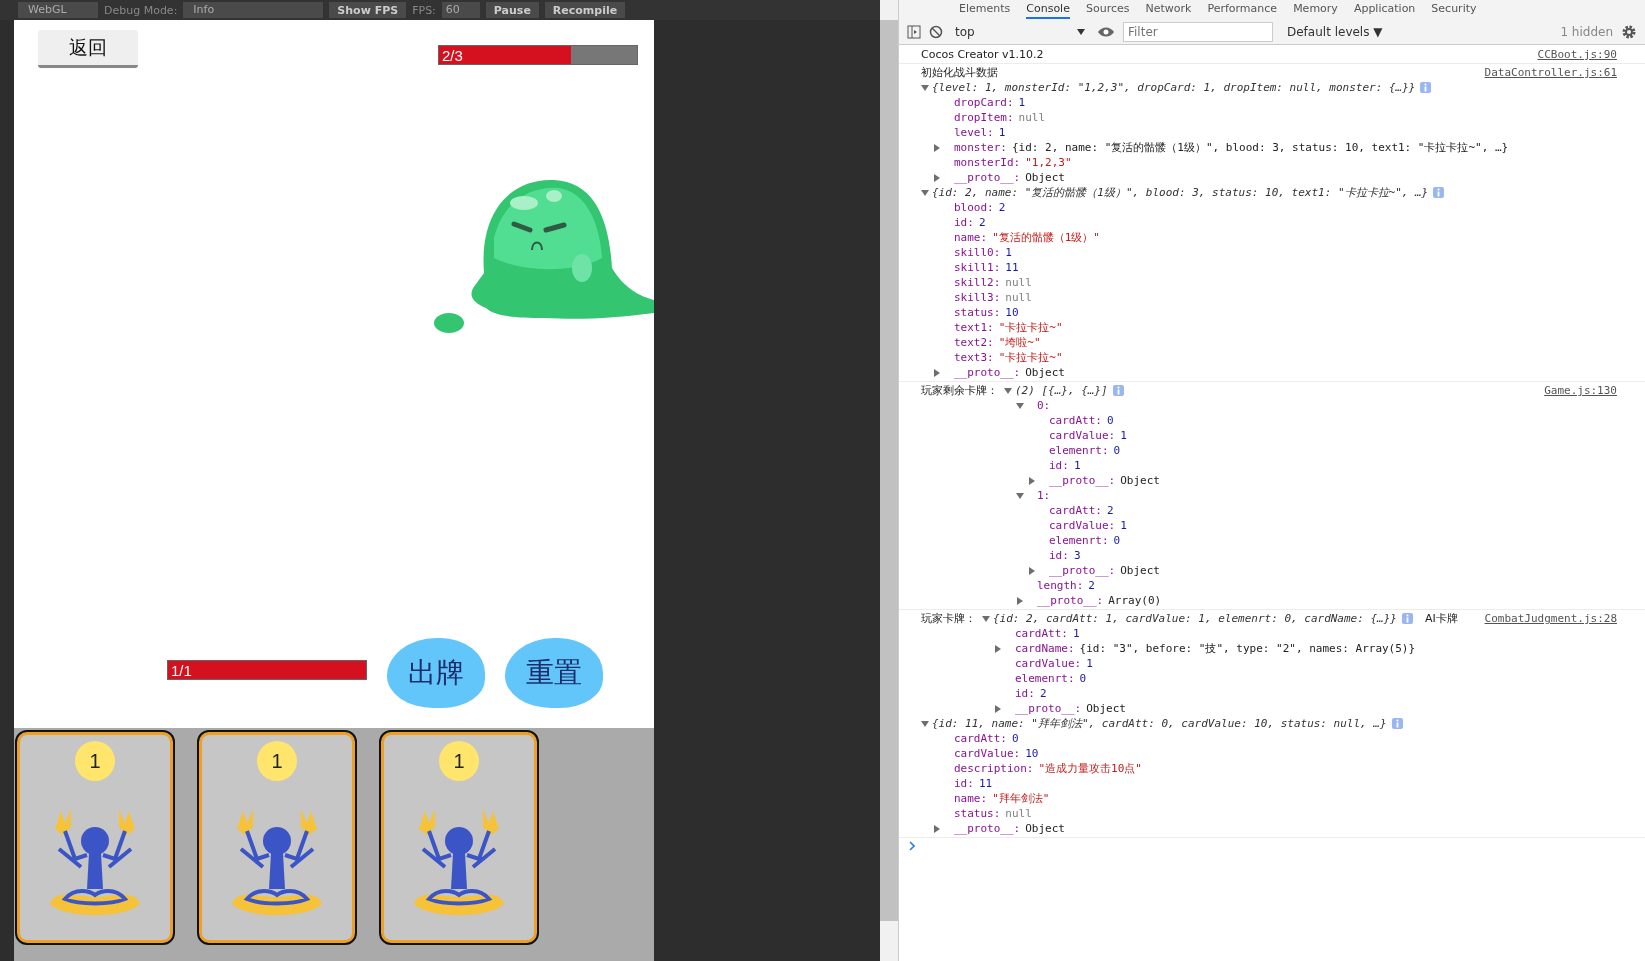  Describe the element at coordinates (253, 10) in the screenshot. I see `mode-select: Info` at that location.